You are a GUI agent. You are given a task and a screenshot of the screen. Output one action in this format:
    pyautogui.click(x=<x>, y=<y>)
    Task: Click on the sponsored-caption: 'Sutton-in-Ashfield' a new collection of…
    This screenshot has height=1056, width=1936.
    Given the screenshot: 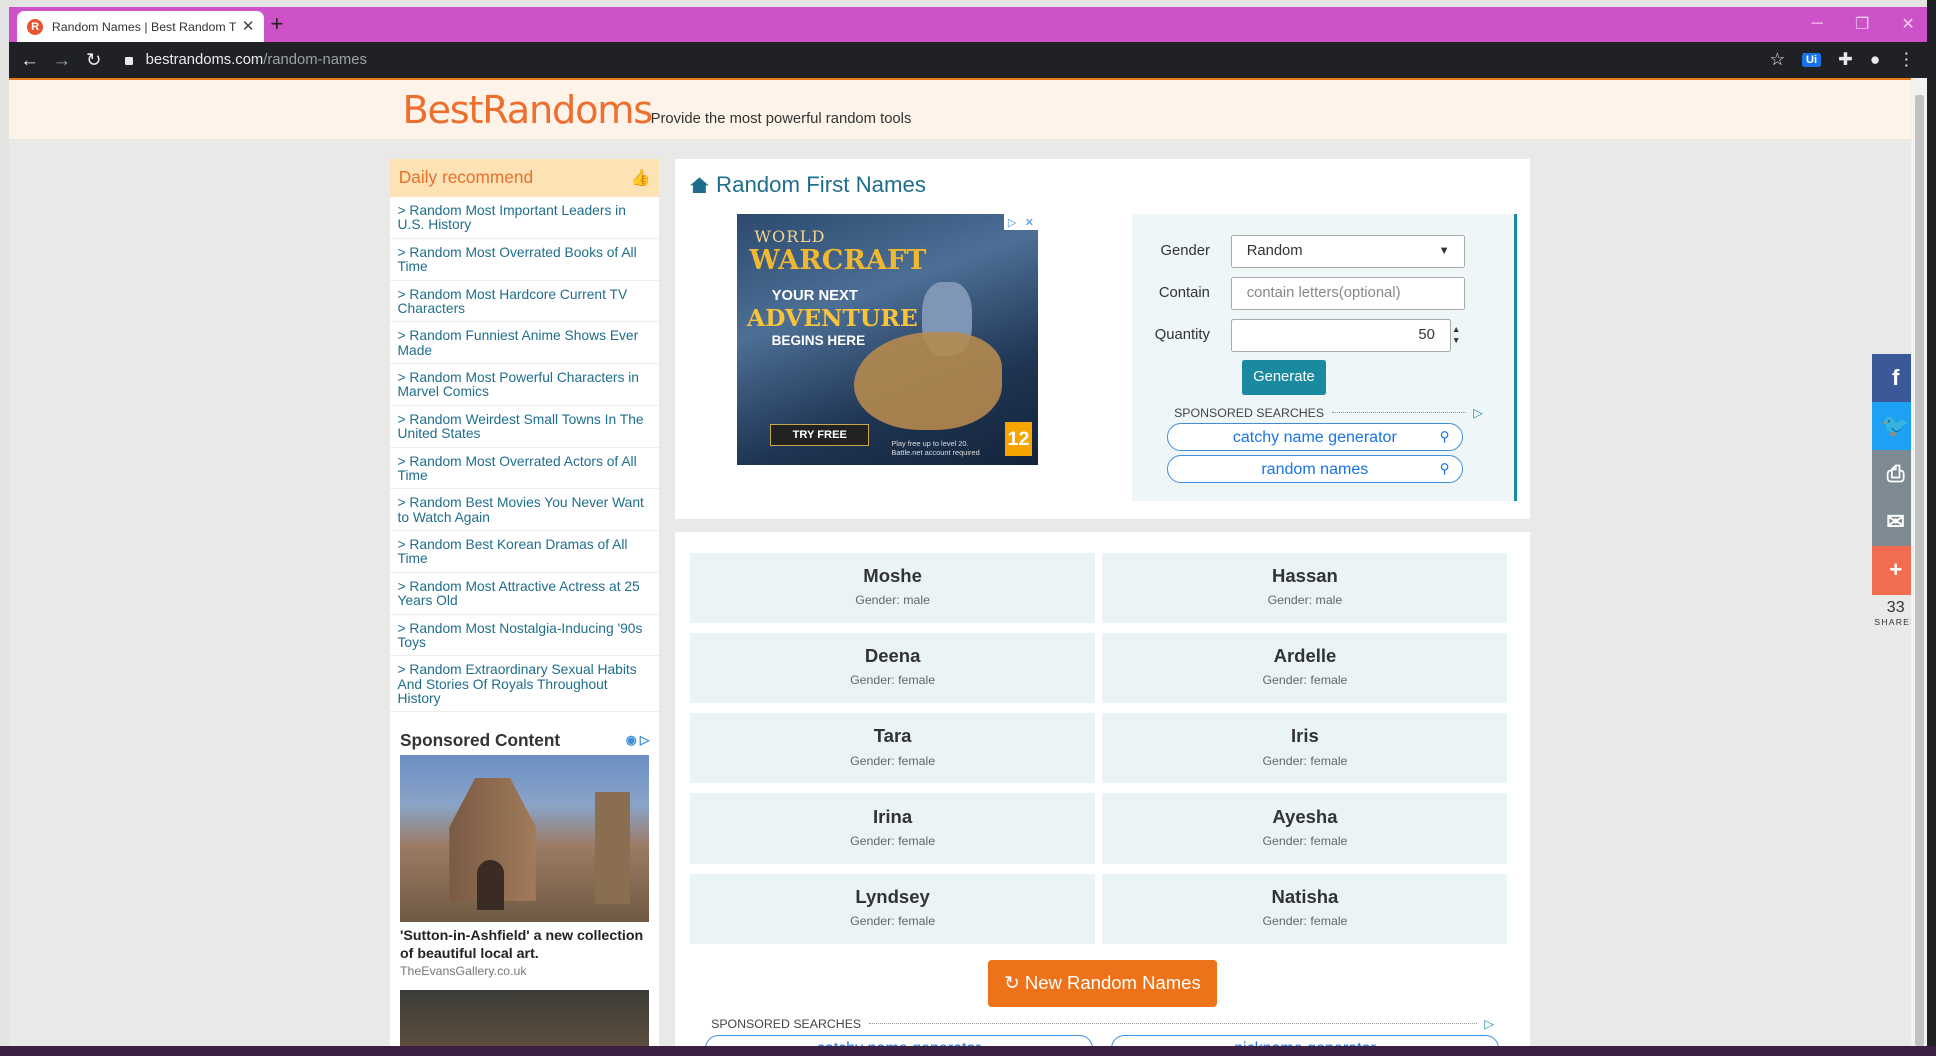 What is the action you would take?
    pyautogui.click(x=524, y=942)
    